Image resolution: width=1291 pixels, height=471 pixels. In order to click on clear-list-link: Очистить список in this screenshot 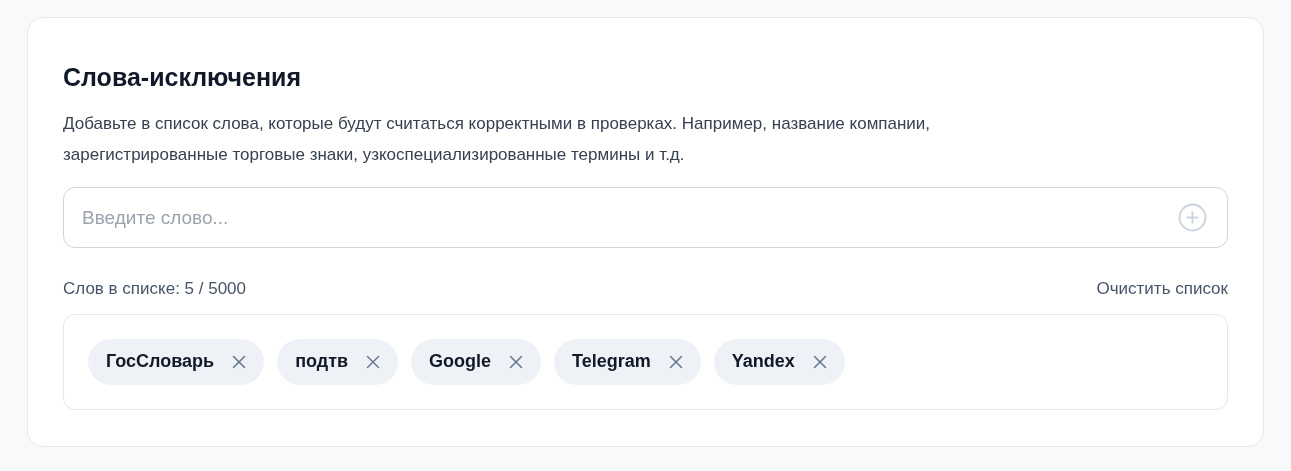, I will do `click(1162, 289)`.